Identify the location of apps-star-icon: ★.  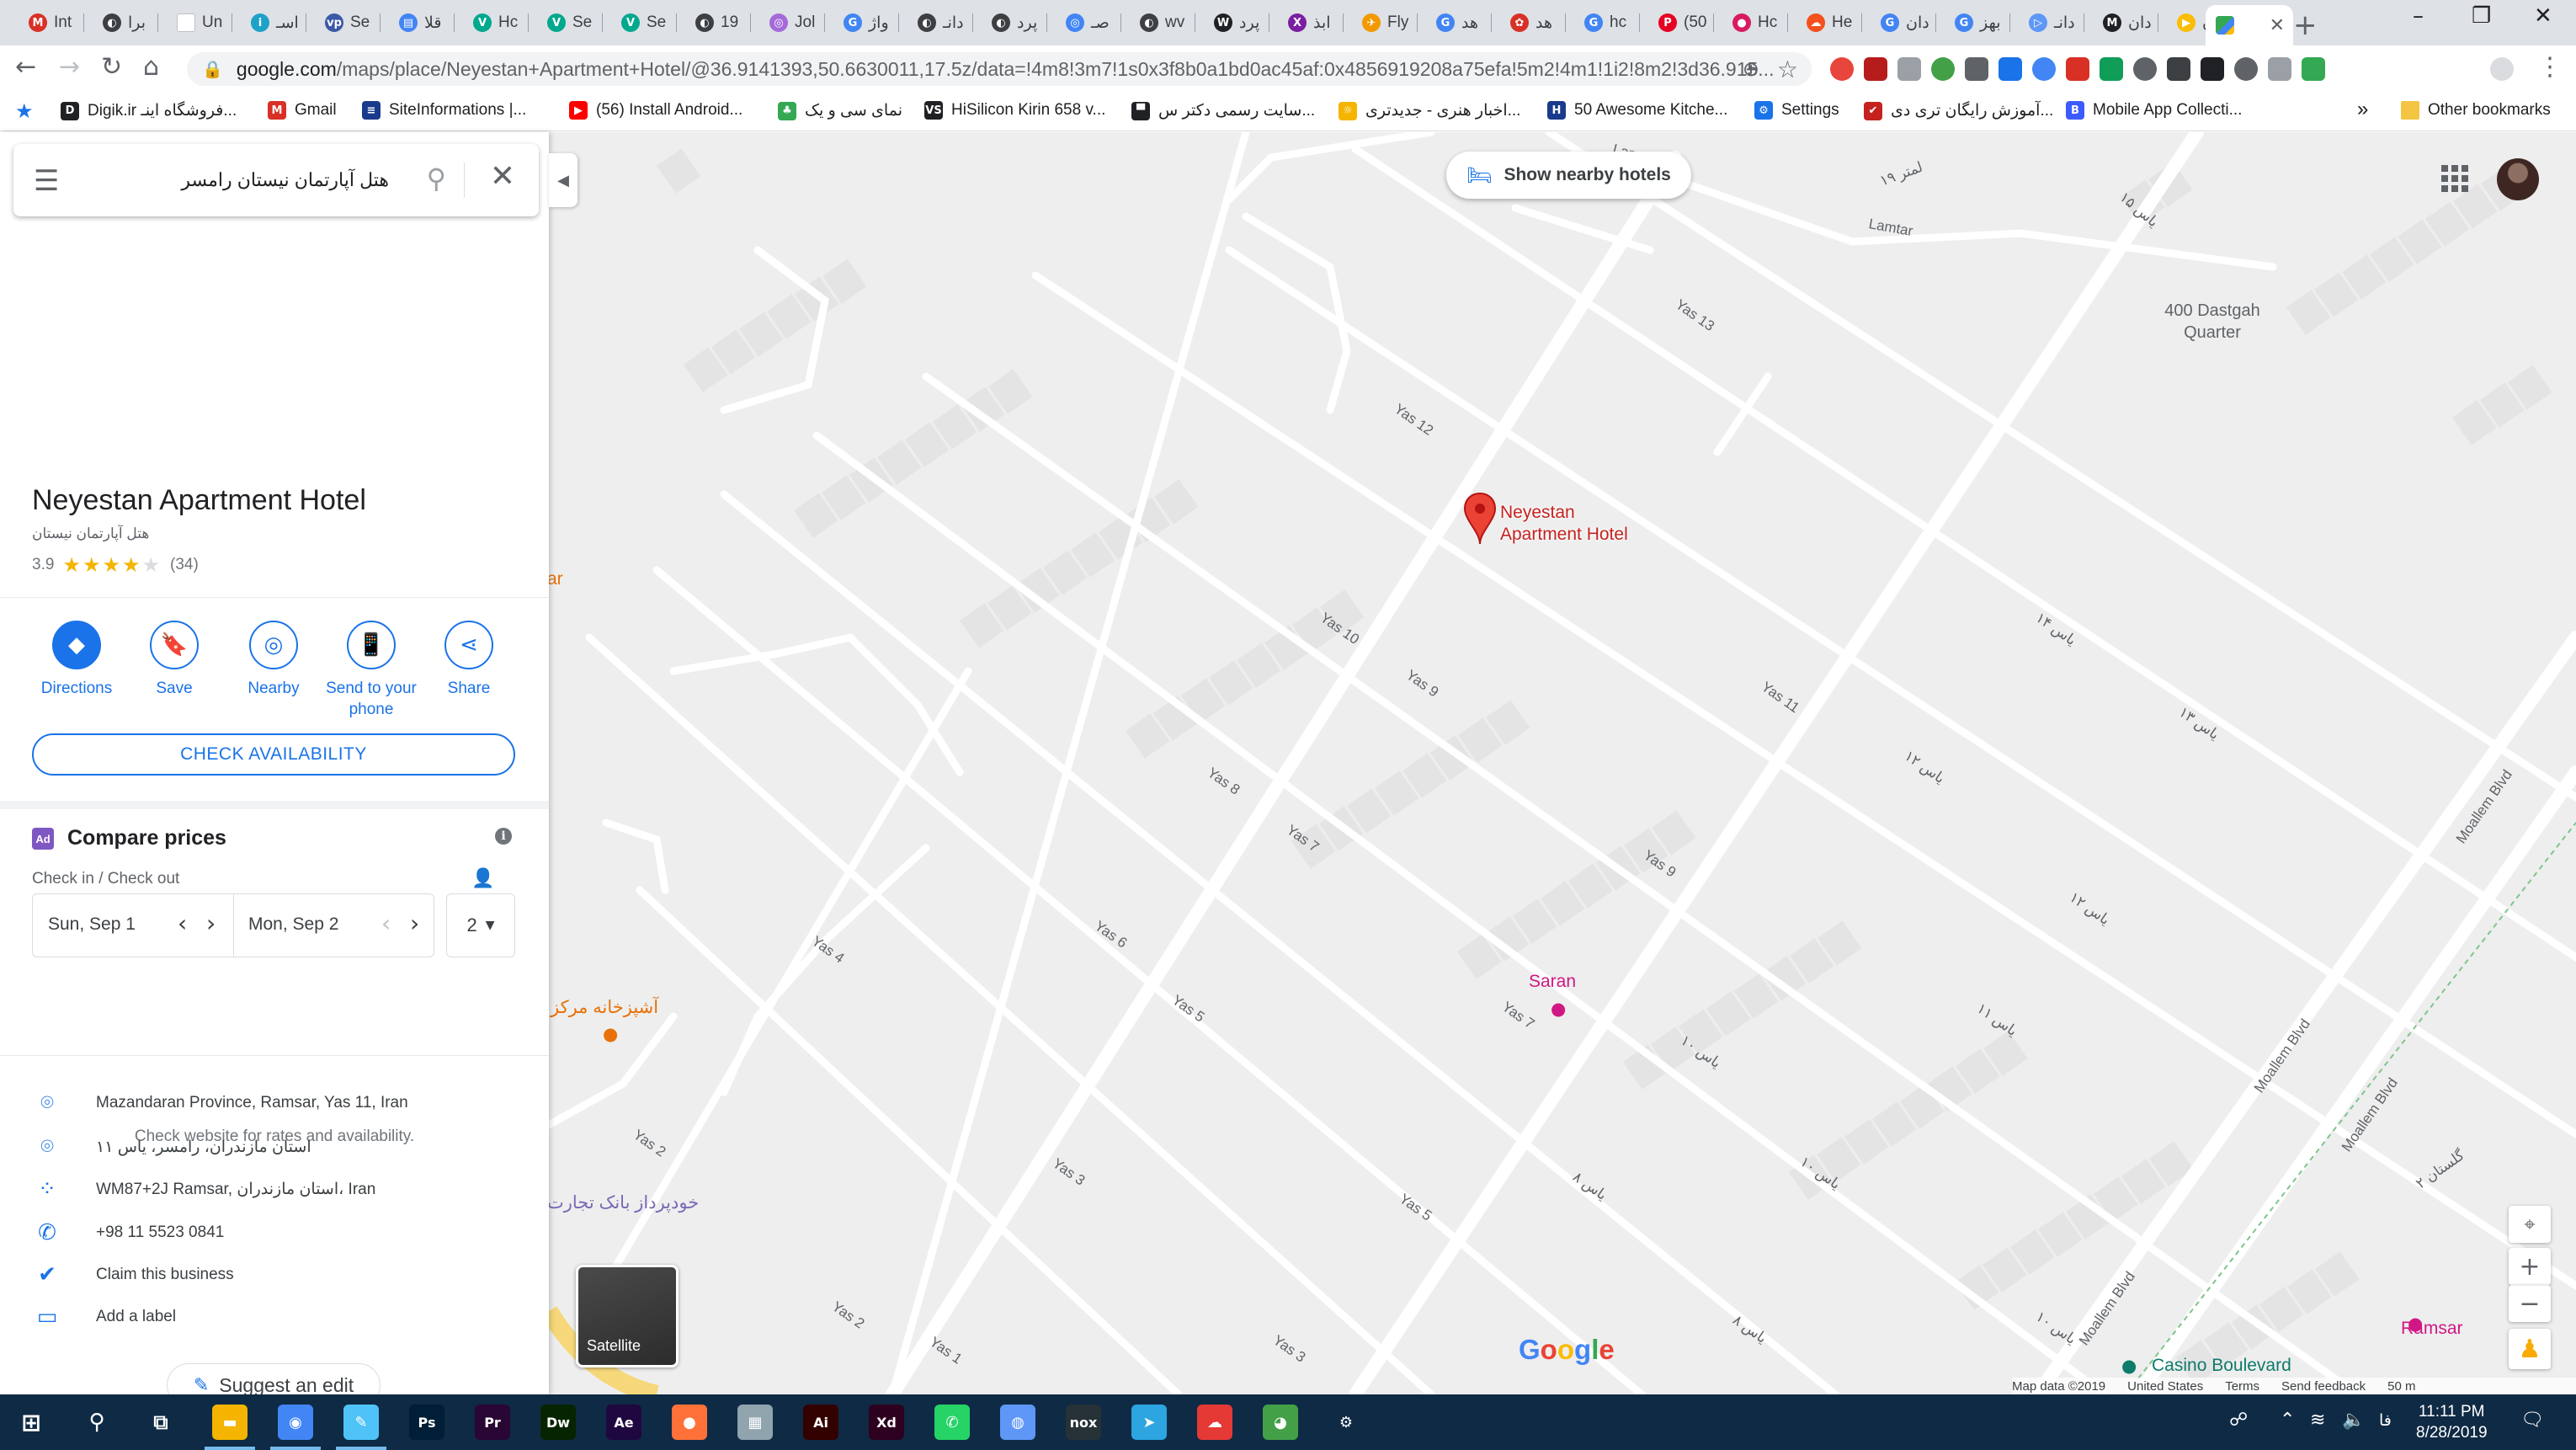
(24, 111).